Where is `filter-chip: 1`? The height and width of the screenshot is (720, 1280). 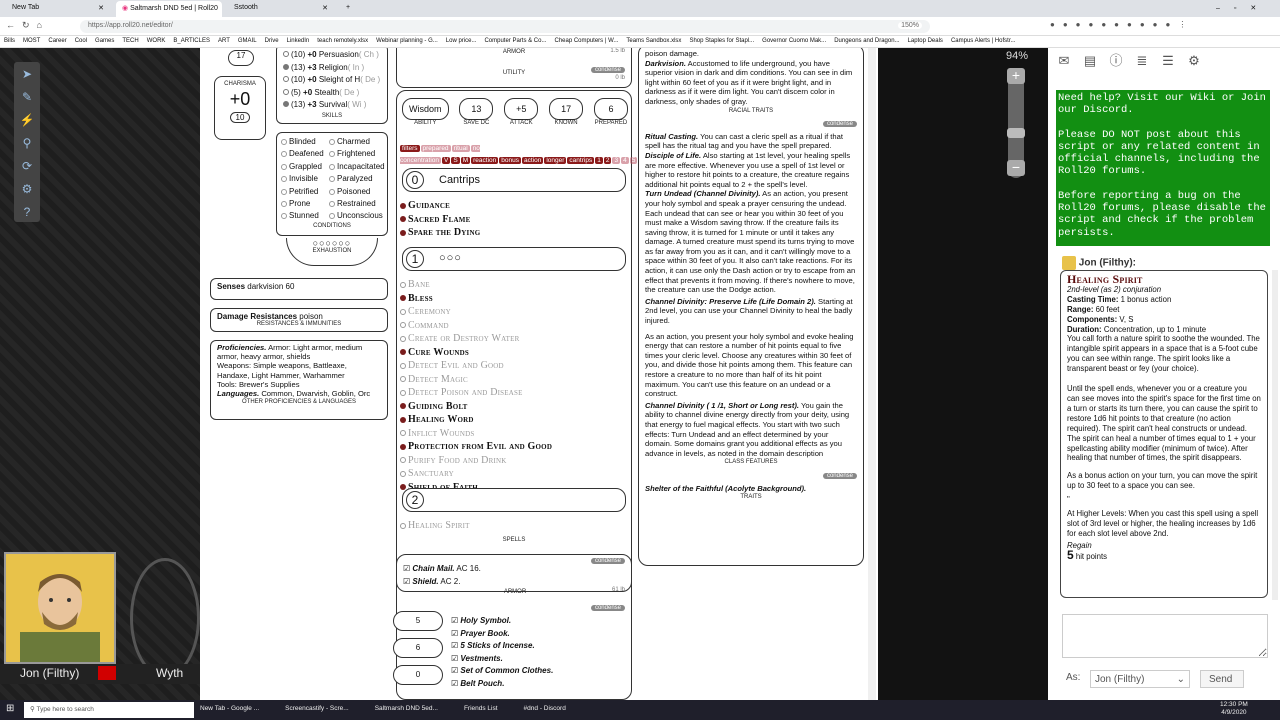
filter-chip: 1 is located at coordinates (599, 160).